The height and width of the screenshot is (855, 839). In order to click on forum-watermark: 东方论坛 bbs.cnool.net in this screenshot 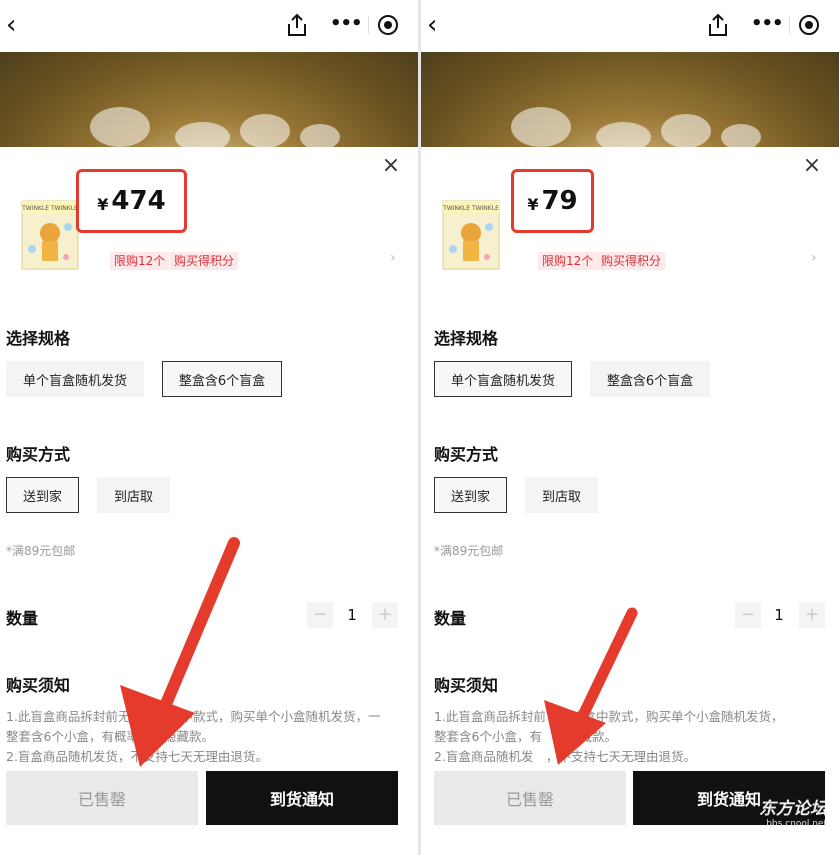, I will do `click(793, 811)`.